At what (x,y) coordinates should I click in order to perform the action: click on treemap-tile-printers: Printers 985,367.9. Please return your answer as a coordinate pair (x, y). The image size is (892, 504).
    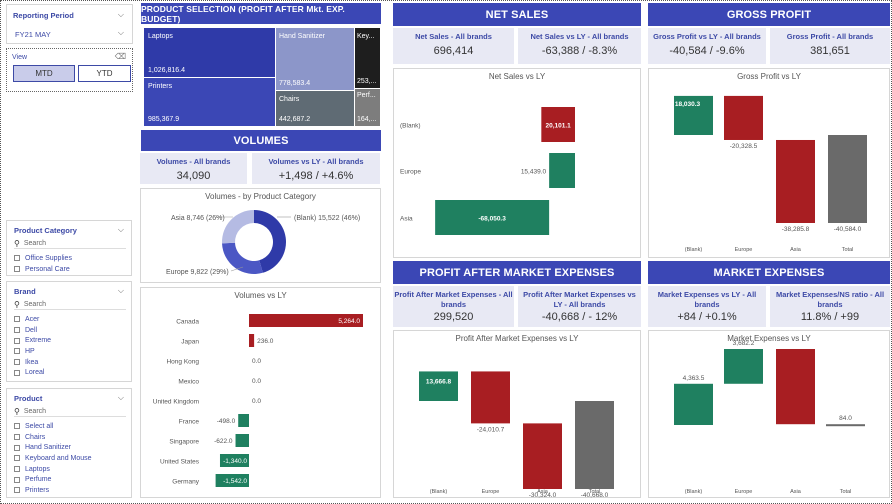
    Looking at the image, I should click on (209, 102).